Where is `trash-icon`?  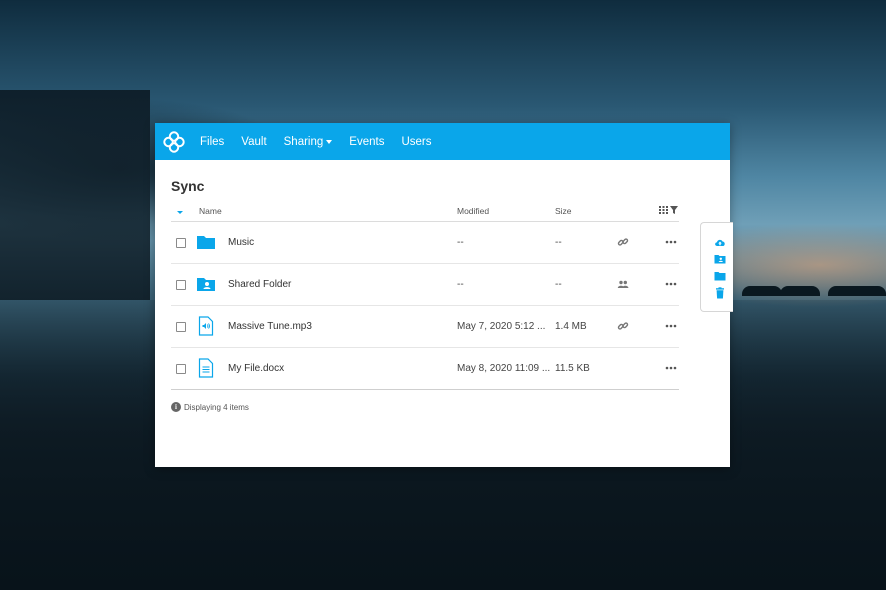
trash-icon is located at coordinates (720, 292).